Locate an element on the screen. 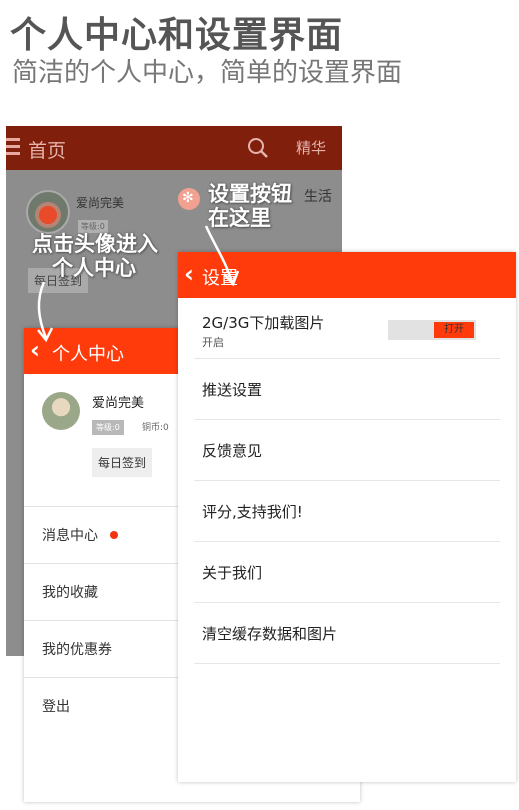 The width and height of the screenshot is (519, 810). annotation-avatar: 点击头像进入 个人中心 is located at coordinates (95, 256).